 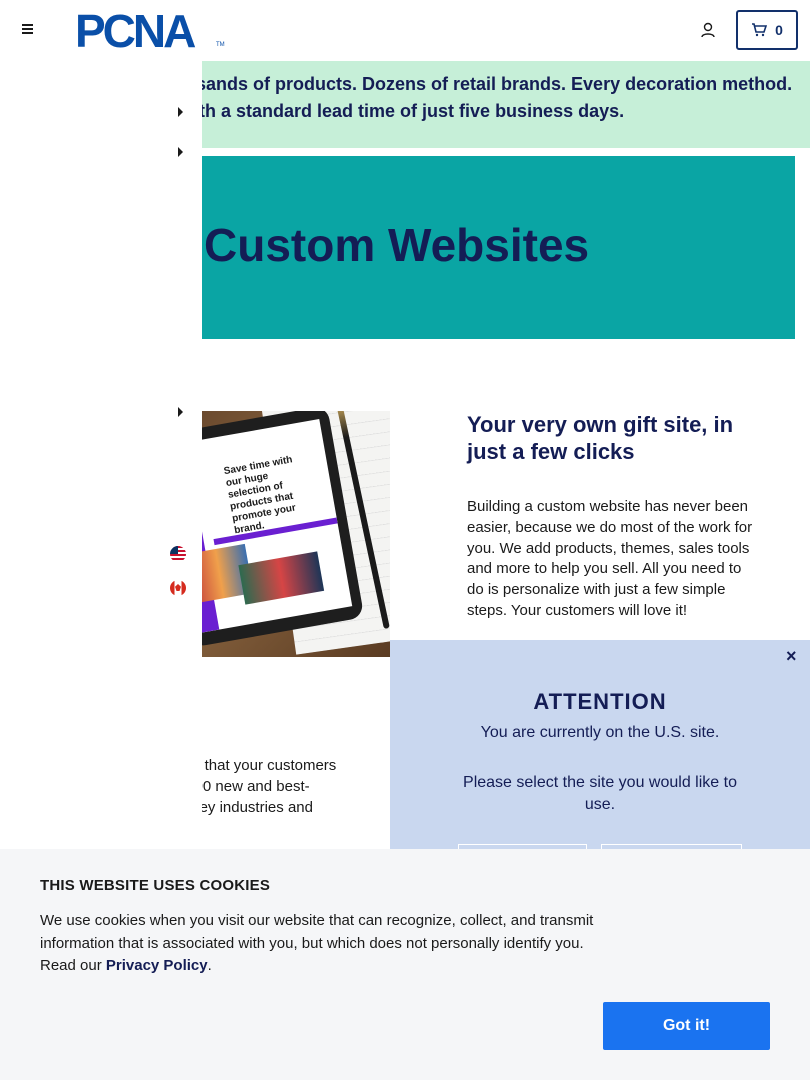 What do you see at coordinates (686, 1026) in the screenshot?
I see `accept-cookies-button: Got it!` at bounding box center [686, 1026].